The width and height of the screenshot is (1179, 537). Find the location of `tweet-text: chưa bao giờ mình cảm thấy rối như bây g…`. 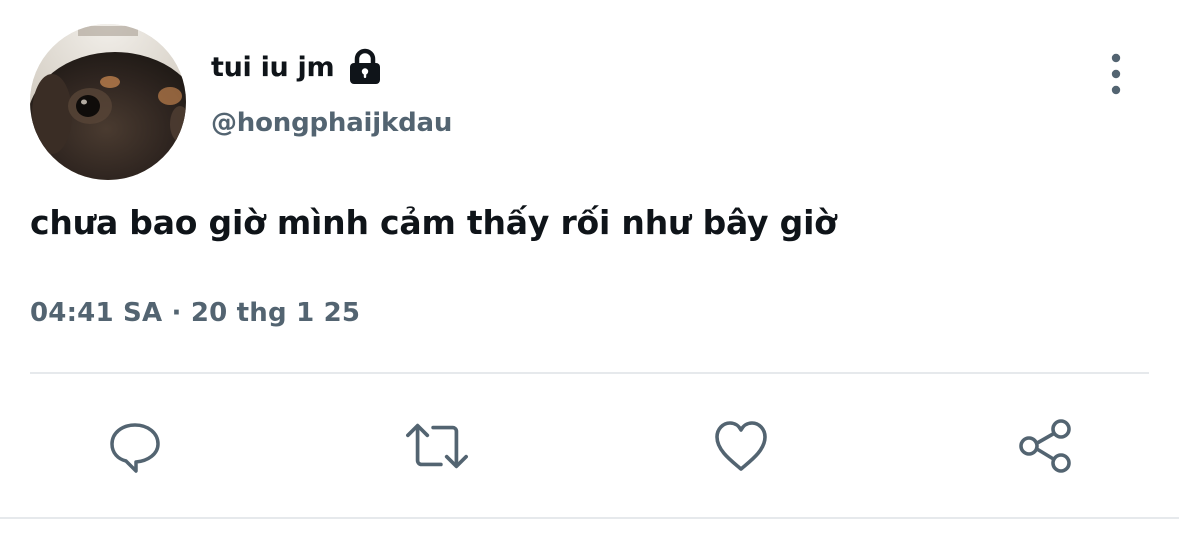

tweet-text: chưa bao giờ mình cảm thấy rối như bây g… is located at coordinates (433, 222).